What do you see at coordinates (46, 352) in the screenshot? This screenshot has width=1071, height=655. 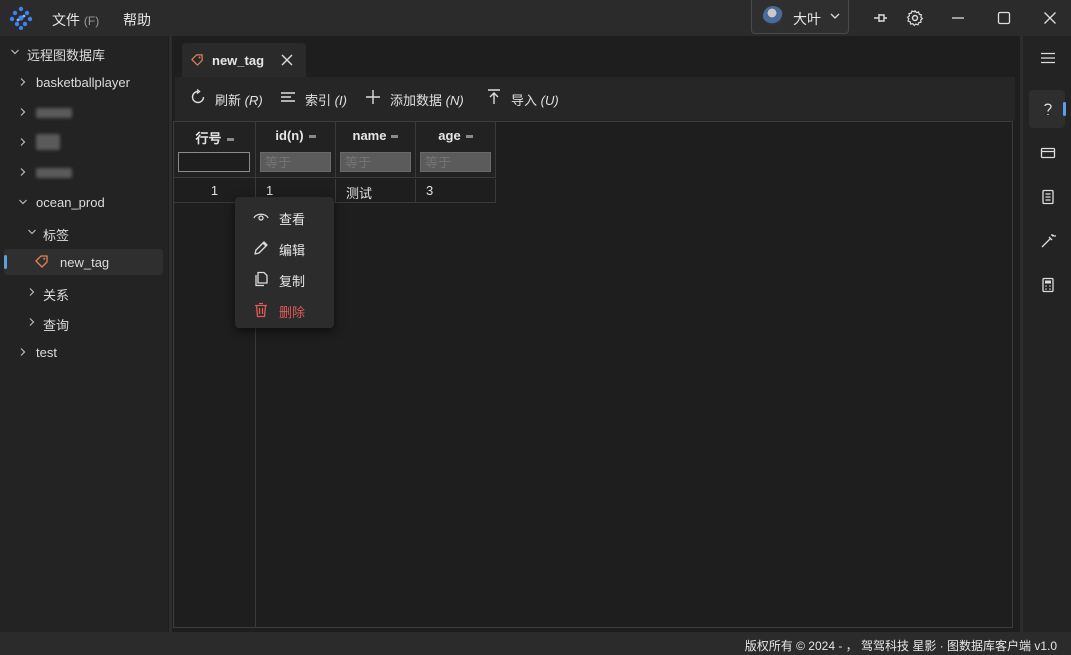 I see `sidebar-item-label: test` at bounding box center [46, 352].